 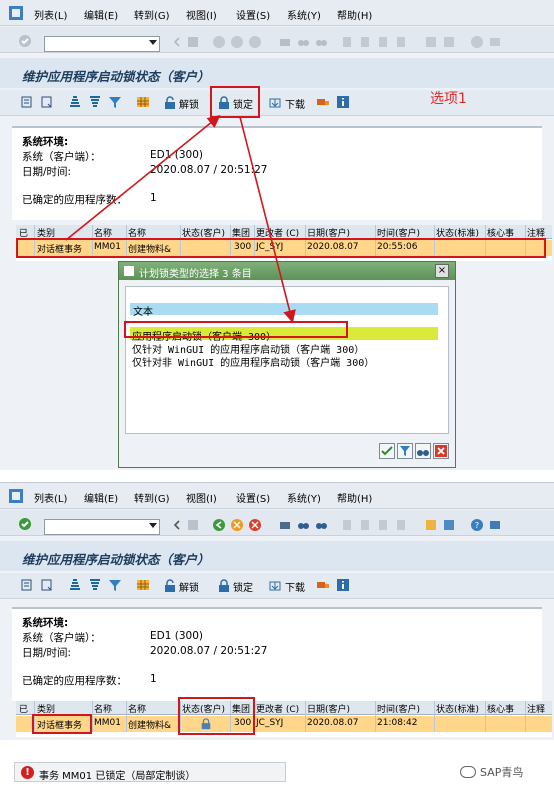 I want to click on chevron-left-icon, so click(x=176, y=42).